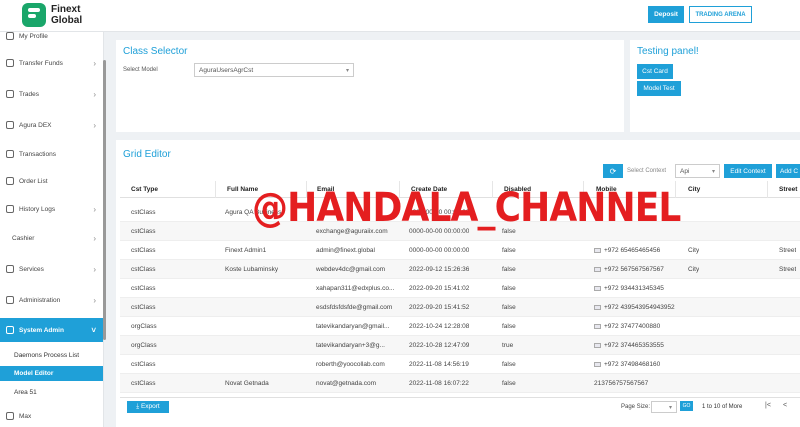  I want to click on cell-create-date: 2022-09-12 15:26:36, so click(439, 269).